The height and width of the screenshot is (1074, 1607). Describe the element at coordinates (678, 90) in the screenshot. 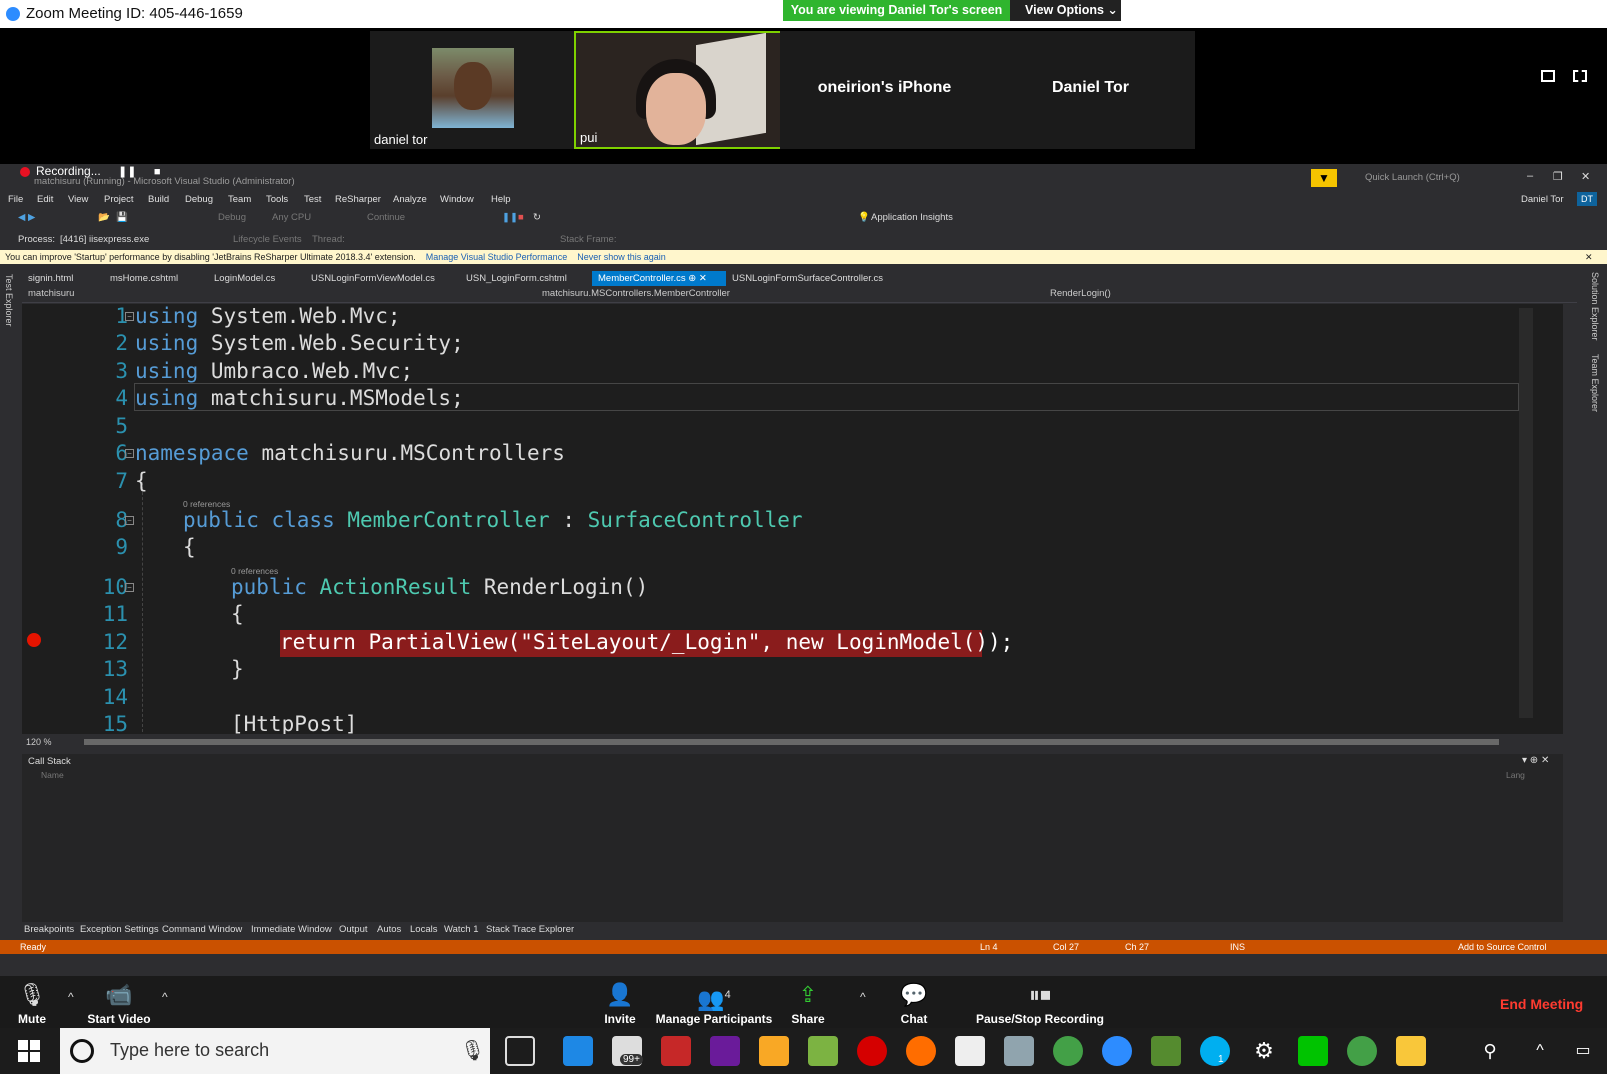

I see `participant-tile-pui: pui` at that location.